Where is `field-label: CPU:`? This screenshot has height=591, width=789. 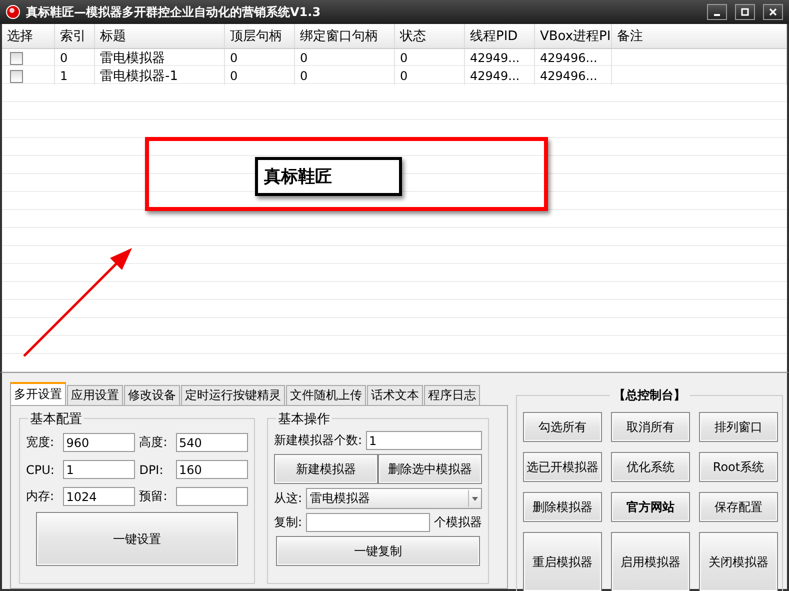
field-label: CPU: is located at coordinates (41, 469).